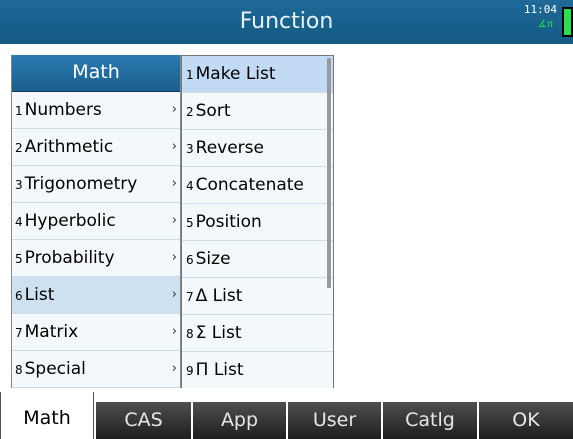 Image resolution: width=573 pixels, height=439 pixels. What do you see at coordinates (19, 333) in the screenshot?
I see `menu-item-number: 7` at bounding box center [19, 333].